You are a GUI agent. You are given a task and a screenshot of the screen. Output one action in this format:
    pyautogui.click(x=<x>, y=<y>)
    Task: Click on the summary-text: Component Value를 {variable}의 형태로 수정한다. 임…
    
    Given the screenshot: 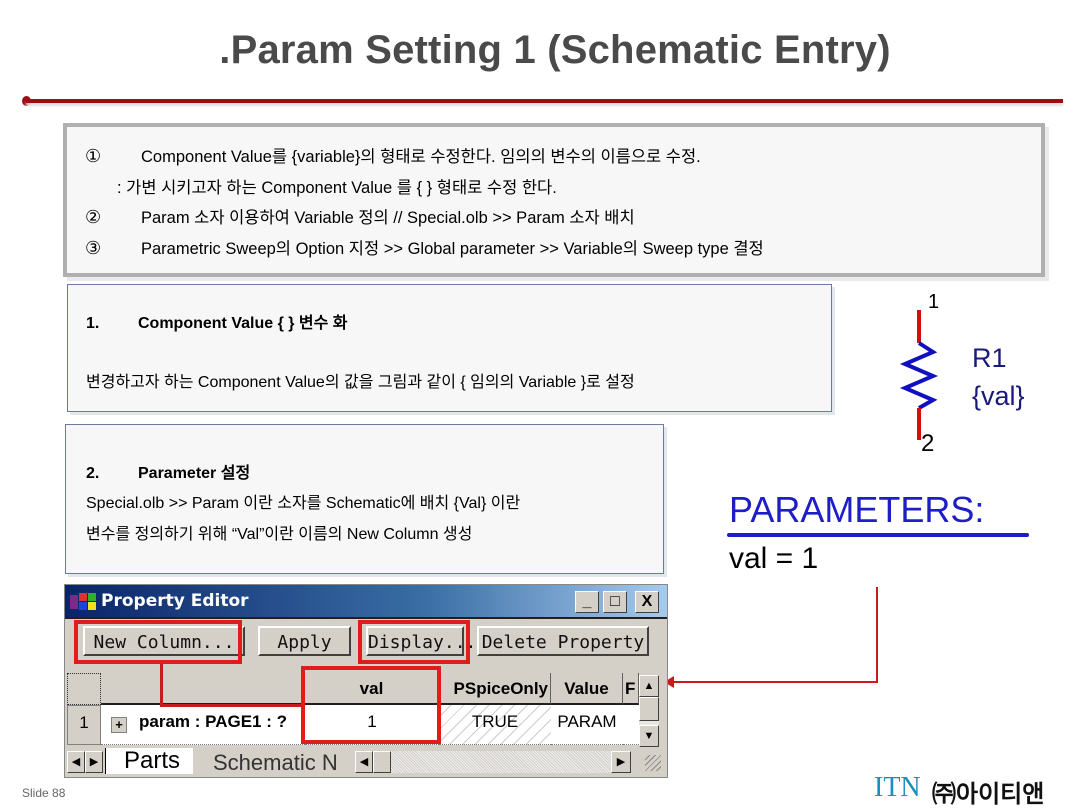 What is the action you would take?
    pyautogui.click(x=421, y=157)
    